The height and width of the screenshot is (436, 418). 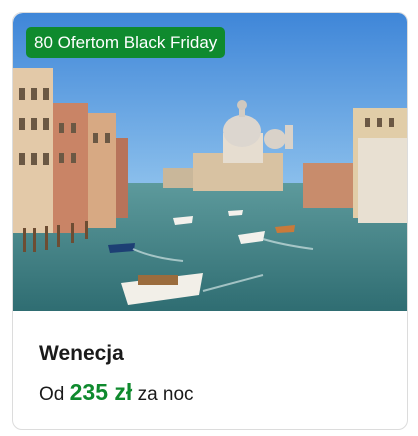 What do you see at coordinates (165, 394) in the screenshot?
I see `price-suffix: za noc` at bounding box center [165, 394].